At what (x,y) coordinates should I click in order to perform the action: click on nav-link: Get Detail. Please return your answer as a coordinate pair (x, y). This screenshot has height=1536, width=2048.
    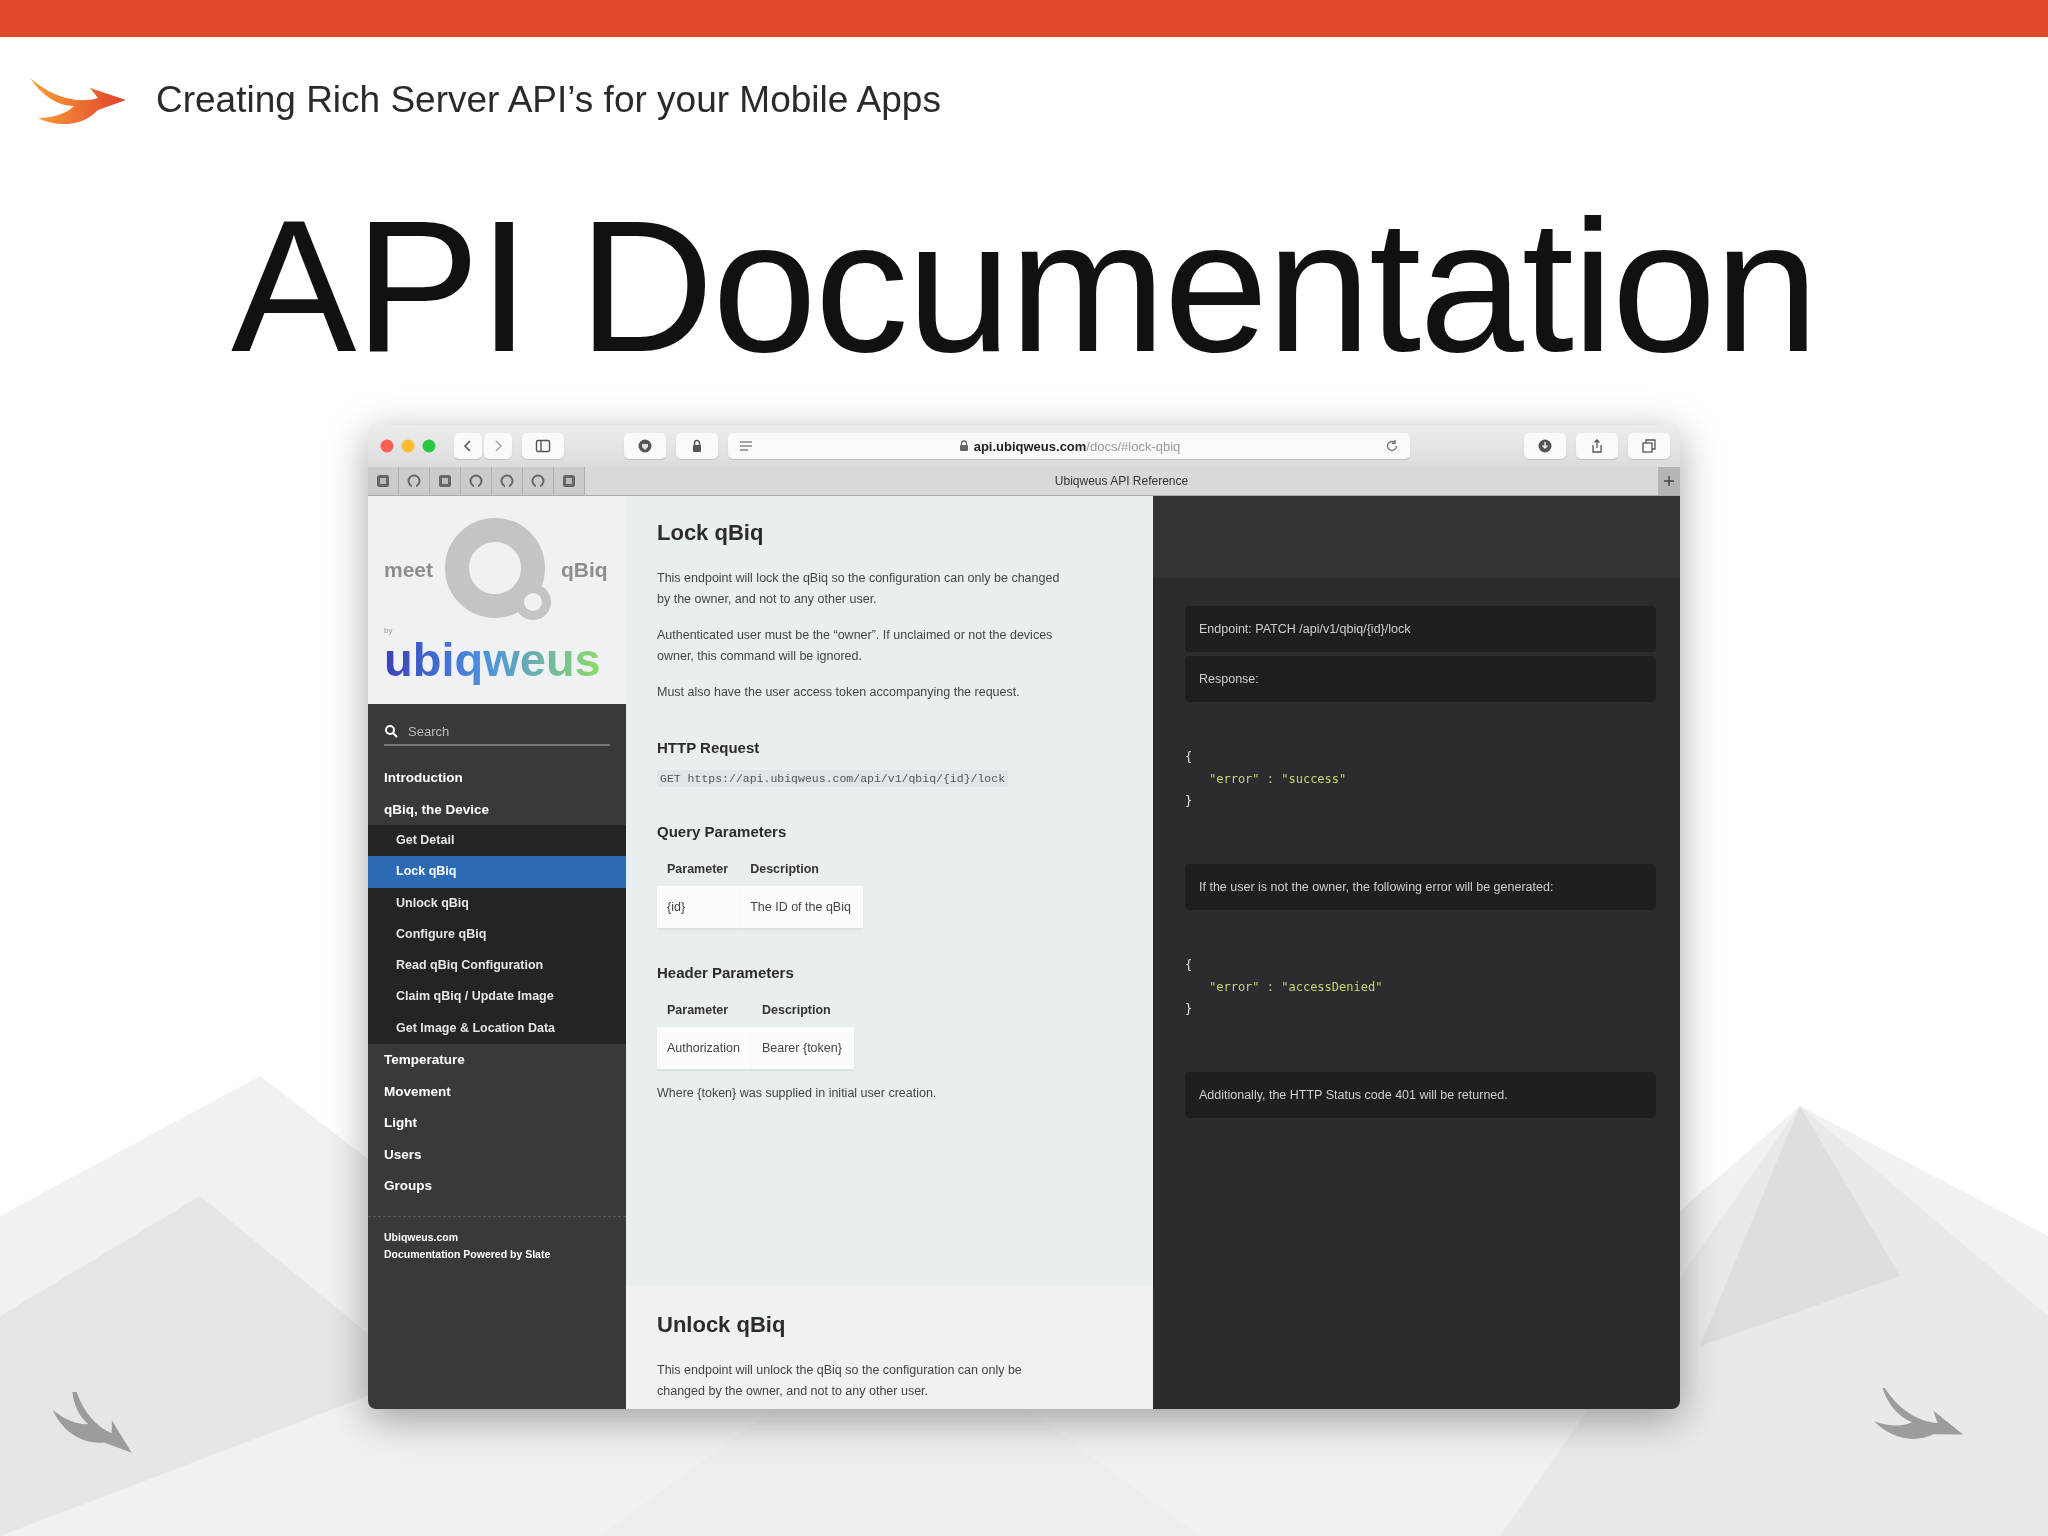
    Looking at the image, I should click on (497, 841).